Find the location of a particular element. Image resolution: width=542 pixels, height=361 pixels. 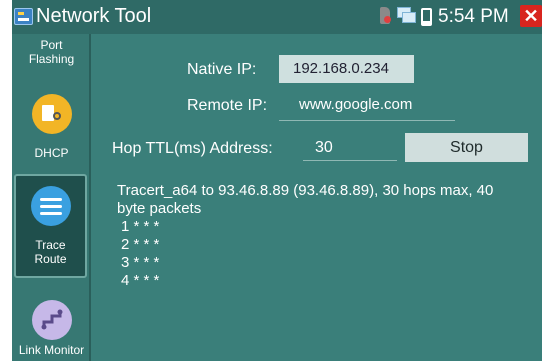

sidebar-item-link-monitor: Link Monitor is located at coordinates (50, 325).